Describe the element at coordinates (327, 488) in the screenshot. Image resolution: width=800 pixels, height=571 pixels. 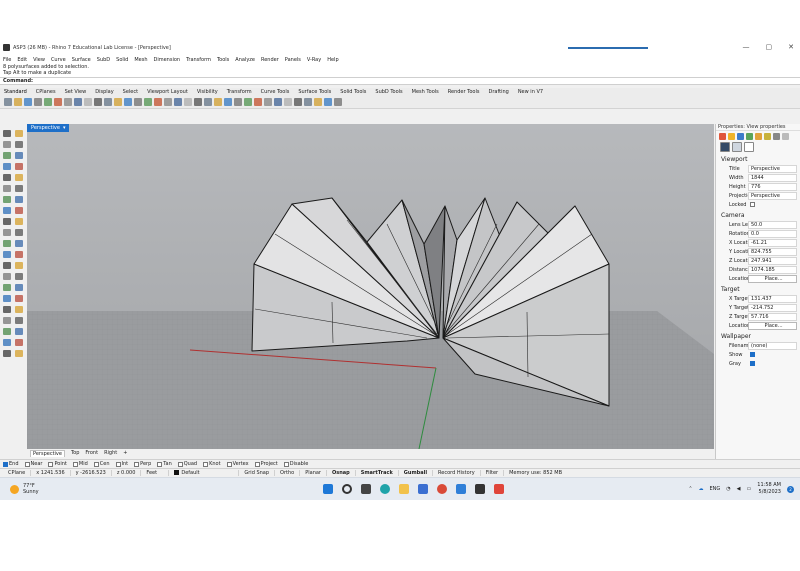
I see `start-button` at that location.